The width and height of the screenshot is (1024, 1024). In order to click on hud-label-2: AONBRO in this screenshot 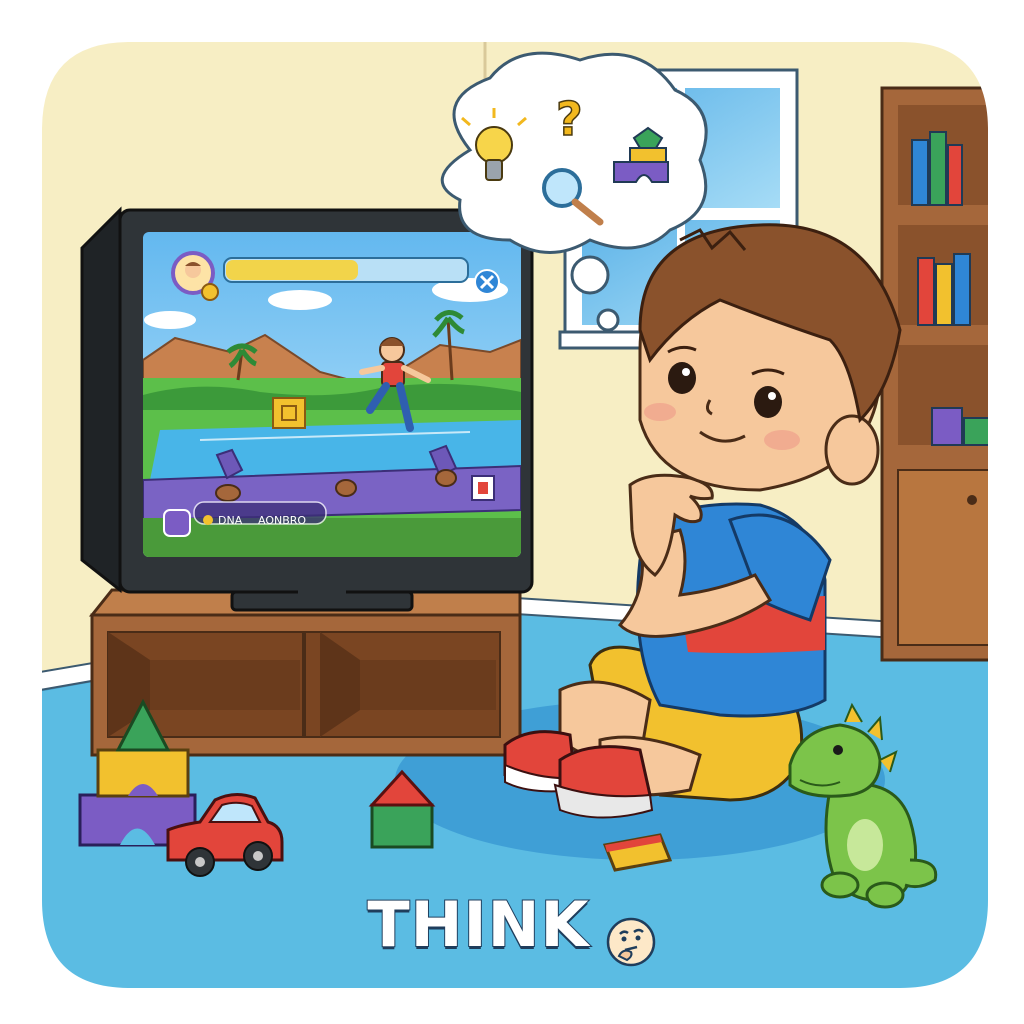, I will do `click(282, 520)`.